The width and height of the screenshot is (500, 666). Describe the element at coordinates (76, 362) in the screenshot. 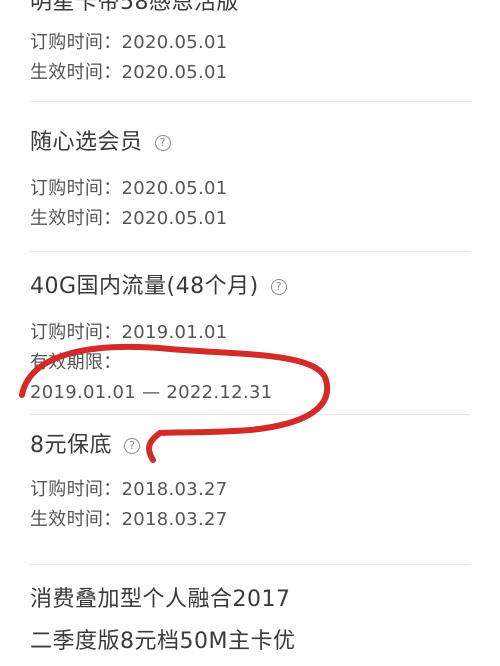

I see `validity-label: 有效期限：` at that location.